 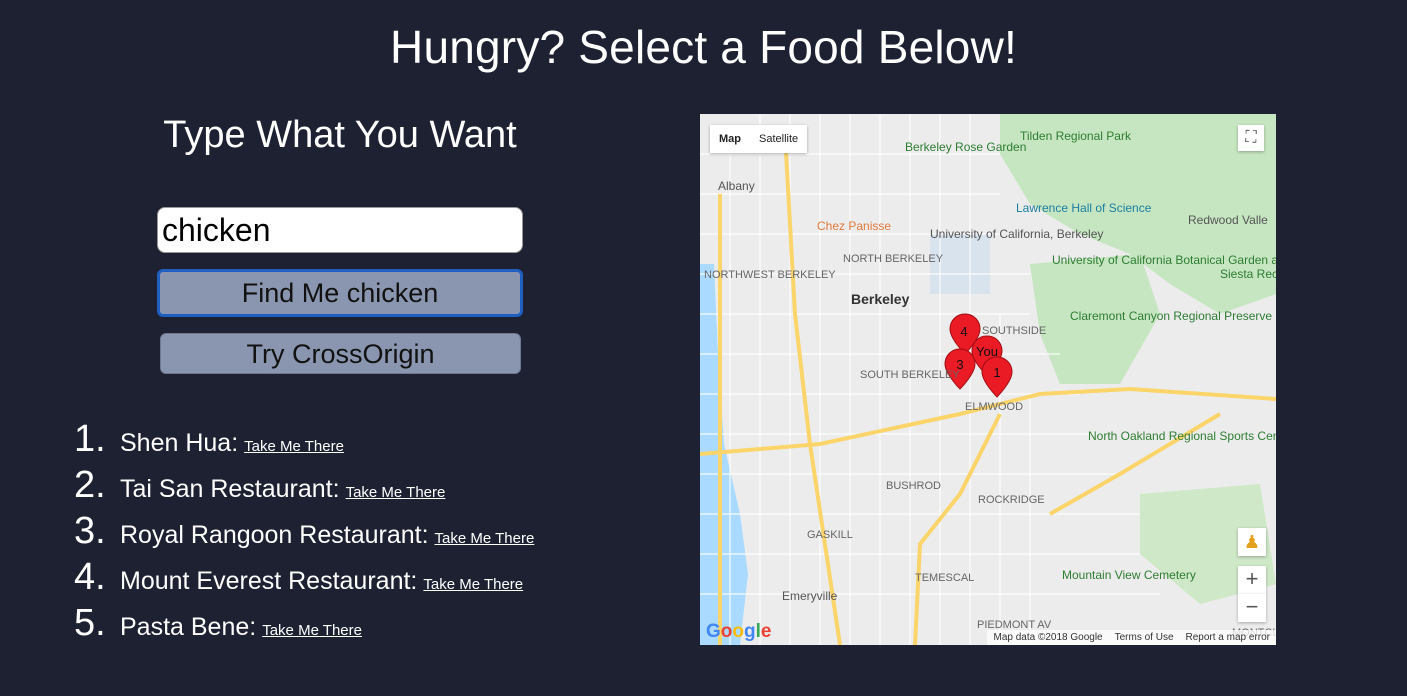 I want to click on search-heading: Type What You Want, so click(x=340, y=135).